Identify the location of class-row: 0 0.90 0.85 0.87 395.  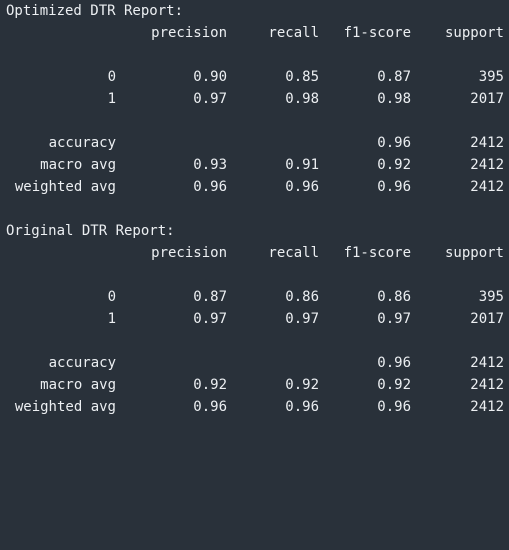
(256, 77).